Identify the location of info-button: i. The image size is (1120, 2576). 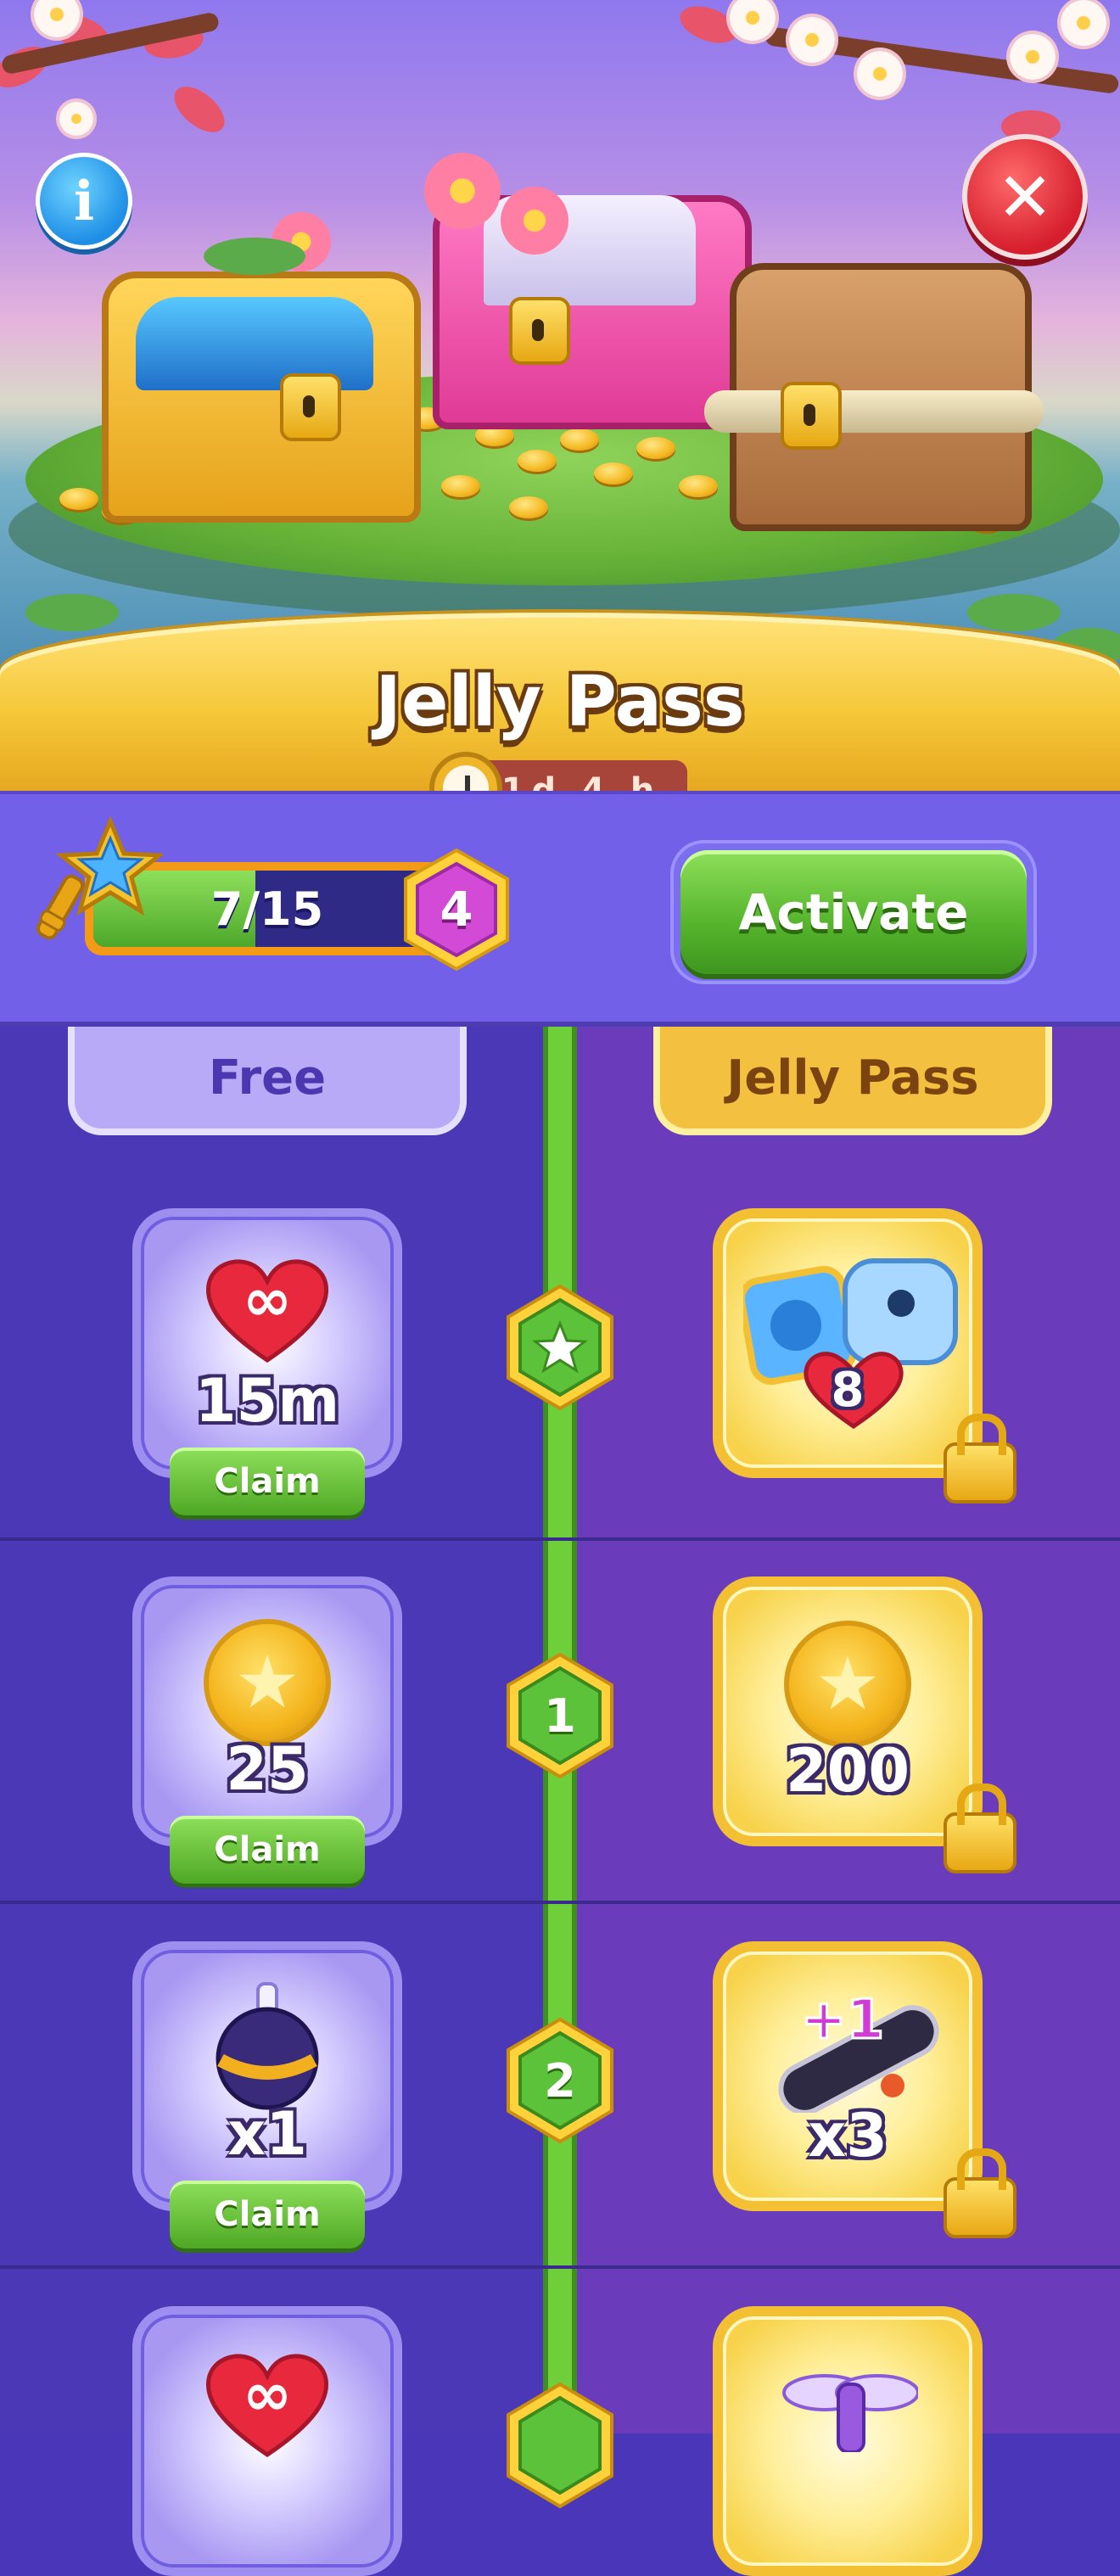
(84, 201).